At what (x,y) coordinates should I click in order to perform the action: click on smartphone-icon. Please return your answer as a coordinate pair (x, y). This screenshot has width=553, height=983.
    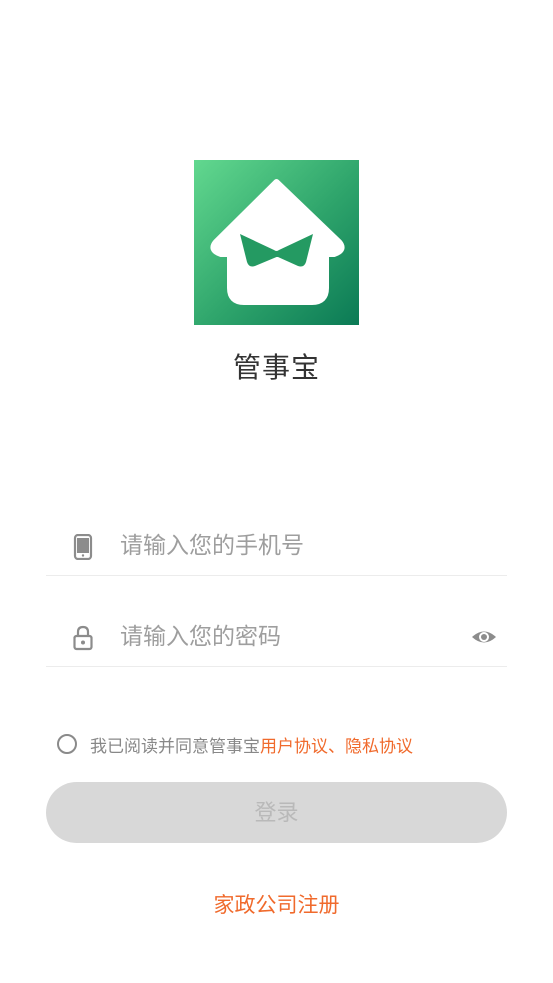
    Looking at the image, I should click on (83, 547).